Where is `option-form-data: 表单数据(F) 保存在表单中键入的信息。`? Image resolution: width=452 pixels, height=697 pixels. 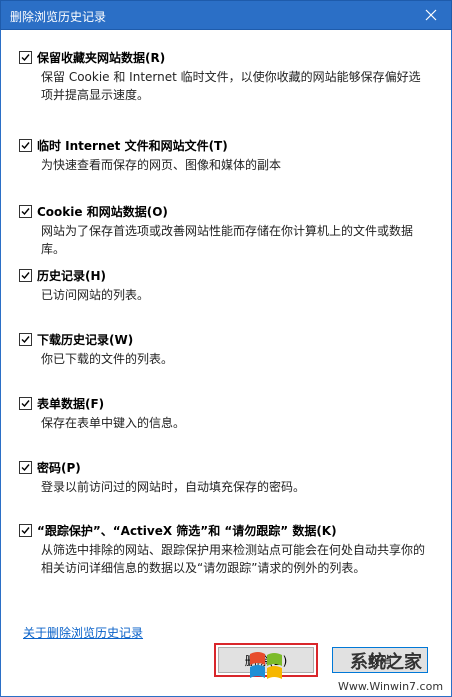 option-form-data: 表单数据(F) 保存在表单中键入的信息。 is located at coordinates (229, 413).